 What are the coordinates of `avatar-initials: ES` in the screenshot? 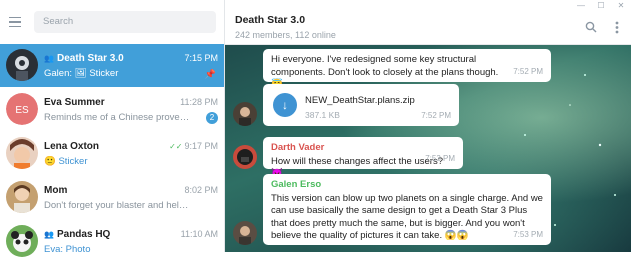 It's located at (22, 110).